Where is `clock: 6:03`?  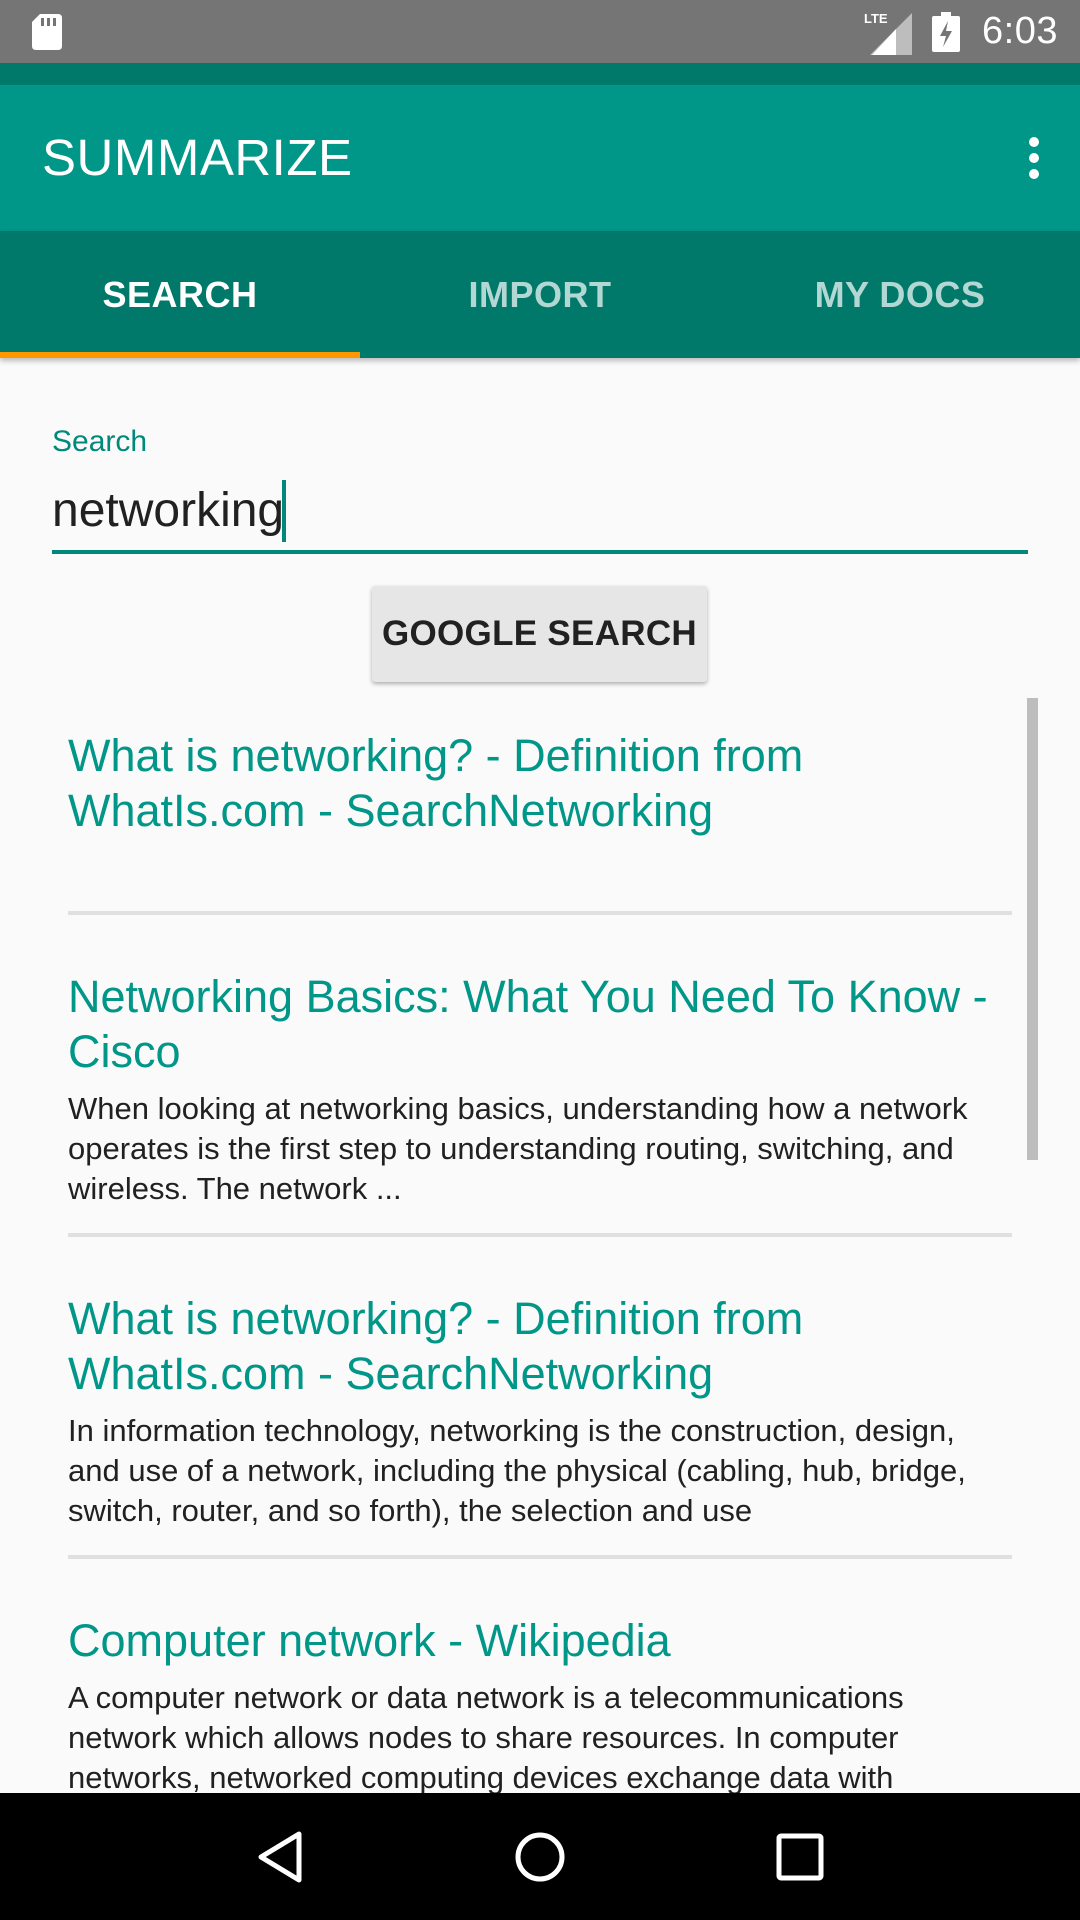
clock: 6:03 is located at coordinates (1020, 31).